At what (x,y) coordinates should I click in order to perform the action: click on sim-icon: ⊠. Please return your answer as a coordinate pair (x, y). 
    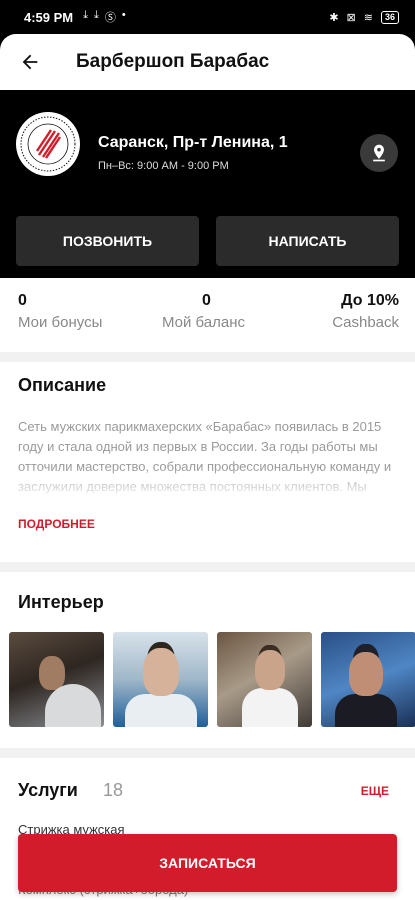
    Looking at the image, I should click on (351, 17).